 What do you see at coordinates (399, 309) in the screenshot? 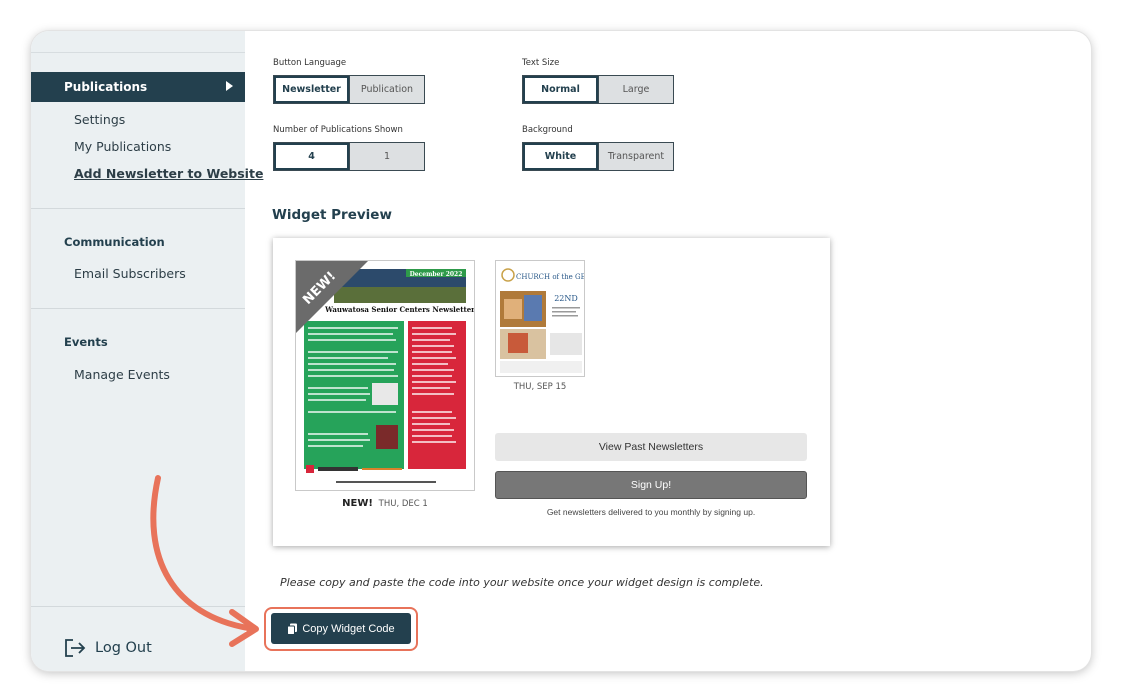
I see `cover-title-text: Wauwatosa Senior Centers Newsletter` at bounding box center [399, 309].